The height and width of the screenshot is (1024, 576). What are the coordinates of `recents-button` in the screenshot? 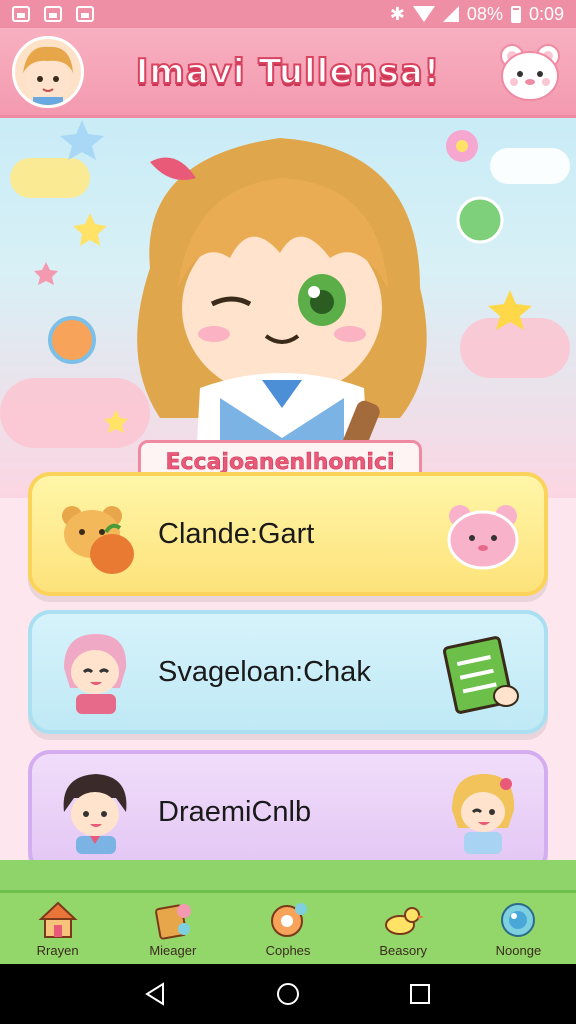 It's located at (420, 994).